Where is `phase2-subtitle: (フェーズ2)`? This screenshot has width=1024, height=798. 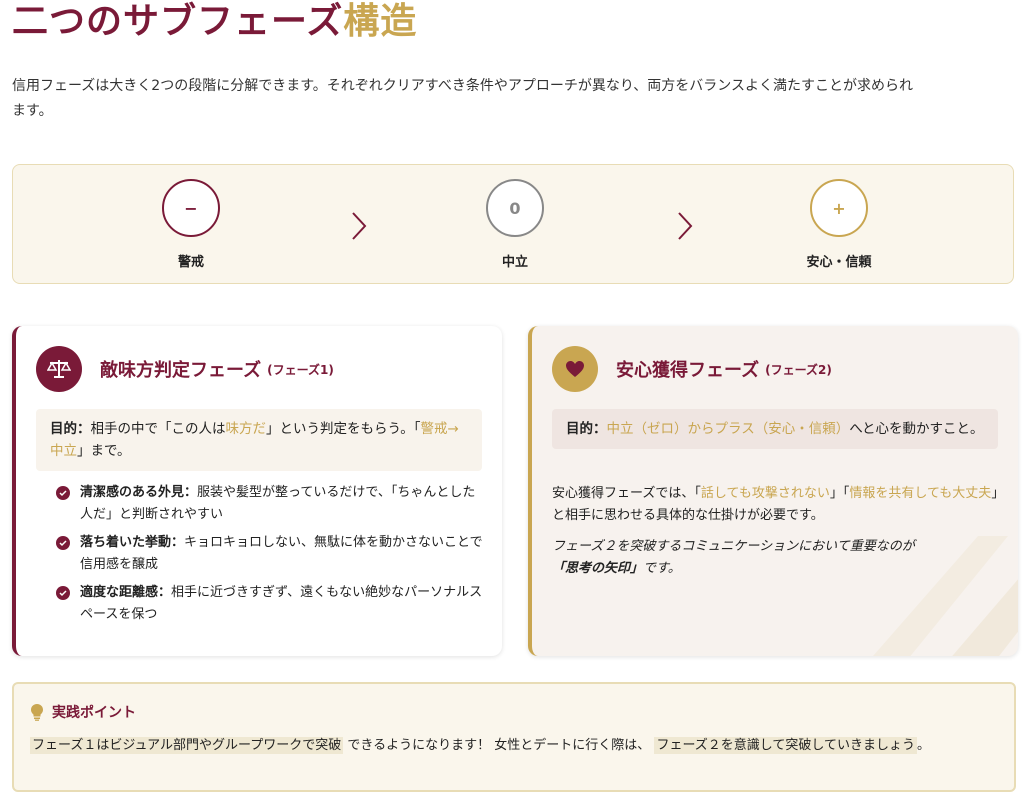
phase2-subtitle: (フェーズ2) is located at coordinates (798, 369).